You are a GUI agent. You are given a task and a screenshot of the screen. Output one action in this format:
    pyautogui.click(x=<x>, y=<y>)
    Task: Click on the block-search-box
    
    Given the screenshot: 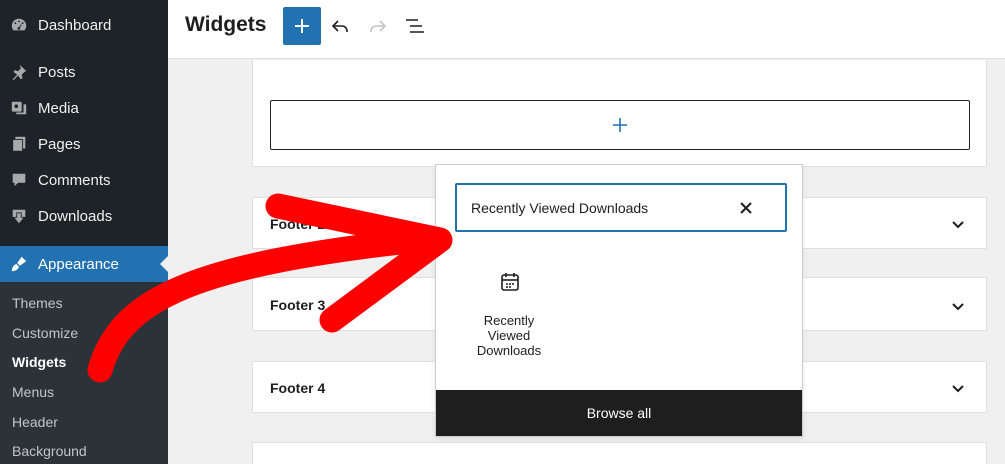 What is the action you would take?
    pyautogui.click(x=621, y=207)
    